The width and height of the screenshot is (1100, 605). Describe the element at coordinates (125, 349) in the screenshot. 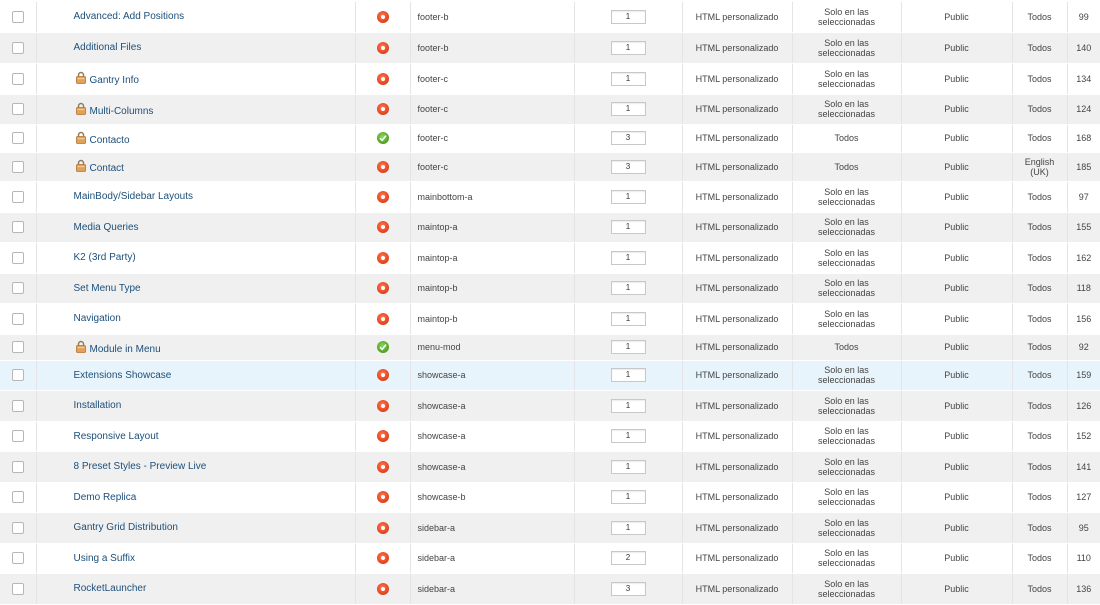

I see `module-title-link: Module in Menu` at that location.